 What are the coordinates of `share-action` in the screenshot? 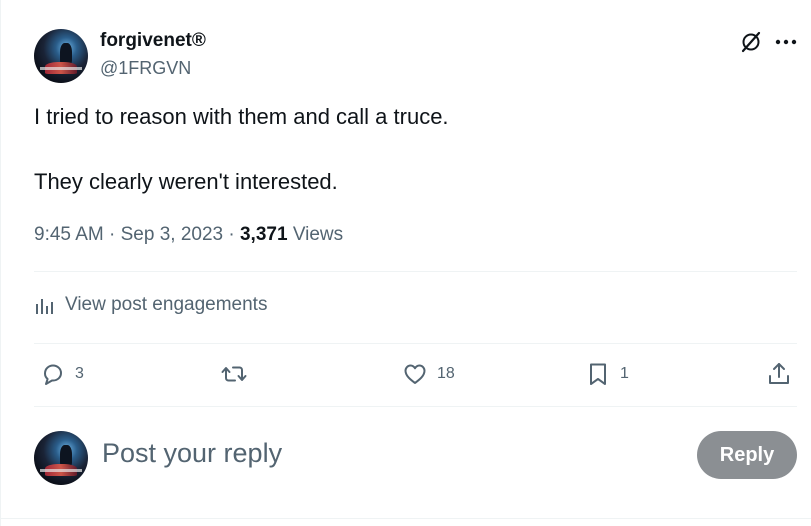 It's located at (779, 374).